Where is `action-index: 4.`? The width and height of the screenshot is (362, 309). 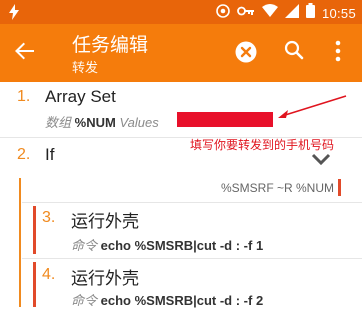
action-index: 4. is located at coordinates (49, 274).